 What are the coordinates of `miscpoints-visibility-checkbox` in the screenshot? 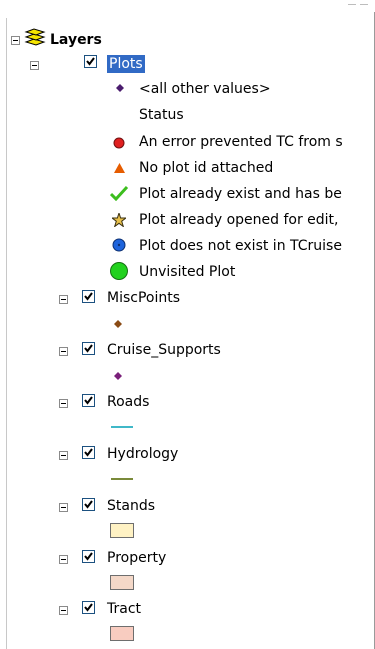 It's located at (88, 296).